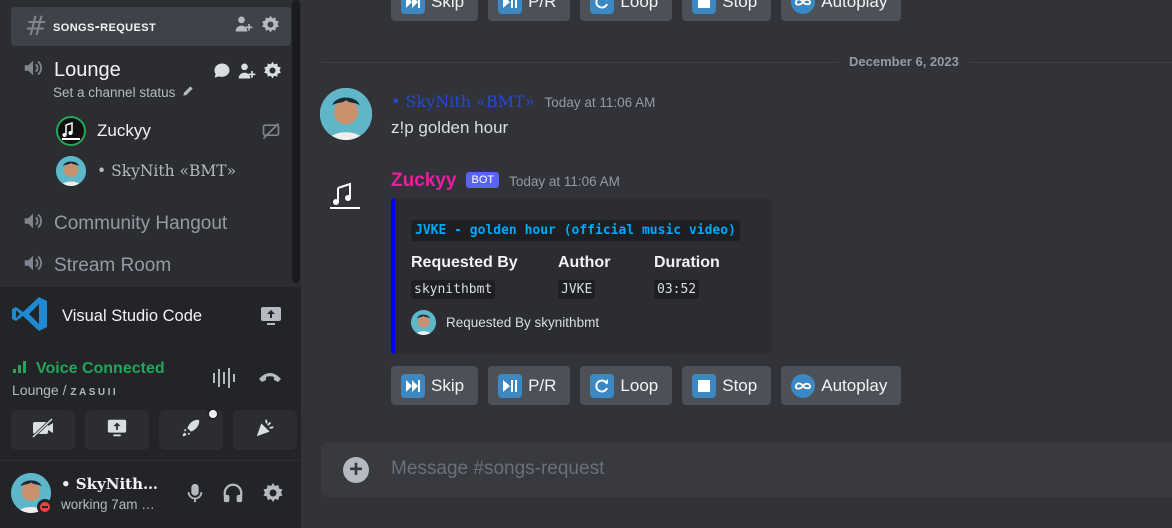 Image resolution: width=1172 pixels, height=528 pixels. What do you see at coordinates (270, 380) in the screenshot?
I see `disconnect-icon` at bounding box center [270, 380].